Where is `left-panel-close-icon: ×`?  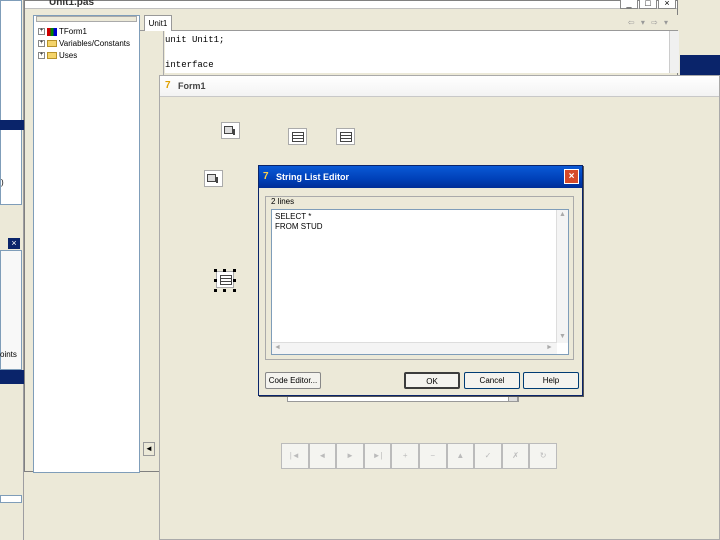 left-panel-close-icon: × is located at coordinates (14, 243).